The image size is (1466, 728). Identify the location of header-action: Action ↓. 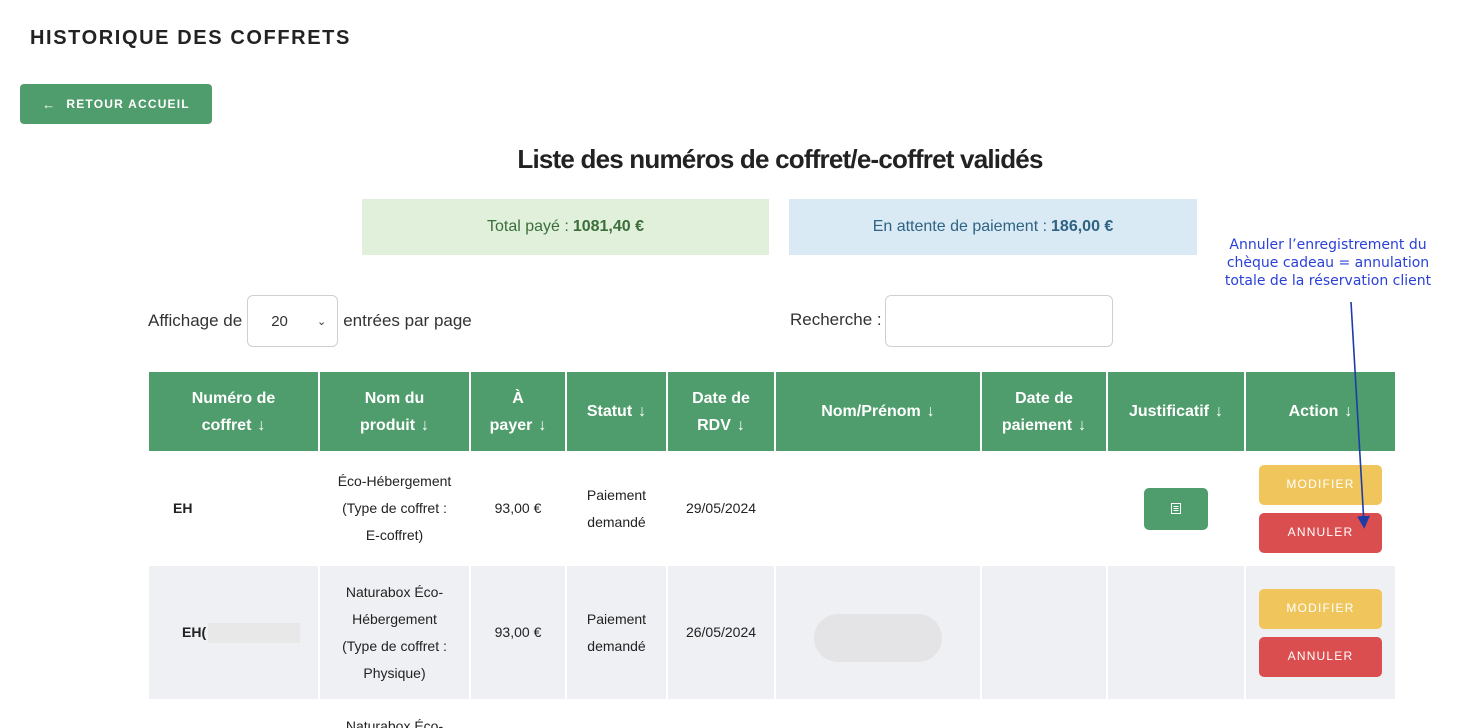
(1320, 411).